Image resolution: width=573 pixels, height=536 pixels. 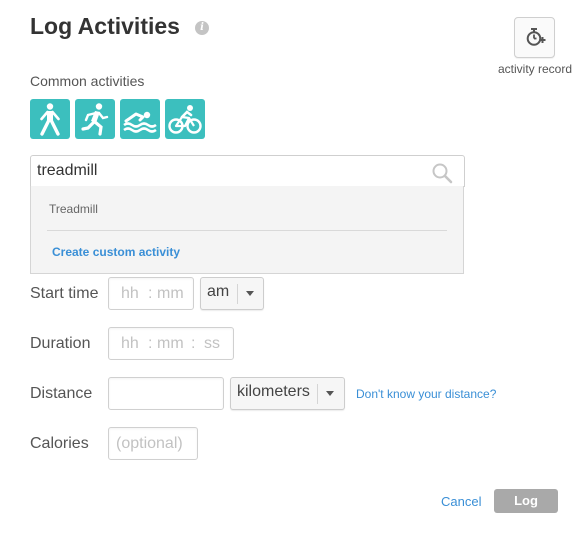 I want to click on swimming-icon, so click(x=140, y=122).